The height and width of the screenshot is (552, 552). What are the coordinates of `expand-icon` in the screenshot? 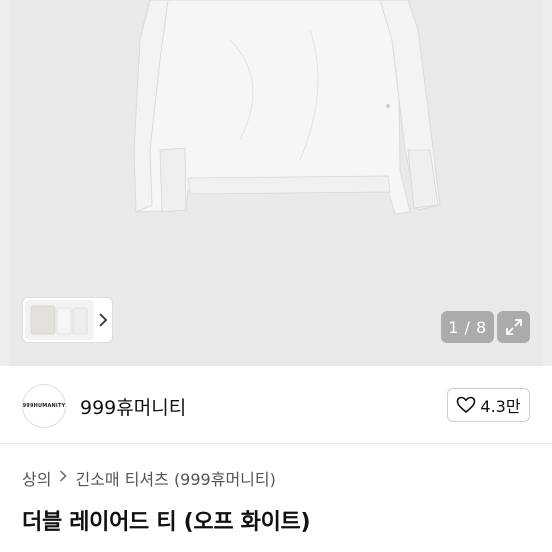 It's located at (513, 327).